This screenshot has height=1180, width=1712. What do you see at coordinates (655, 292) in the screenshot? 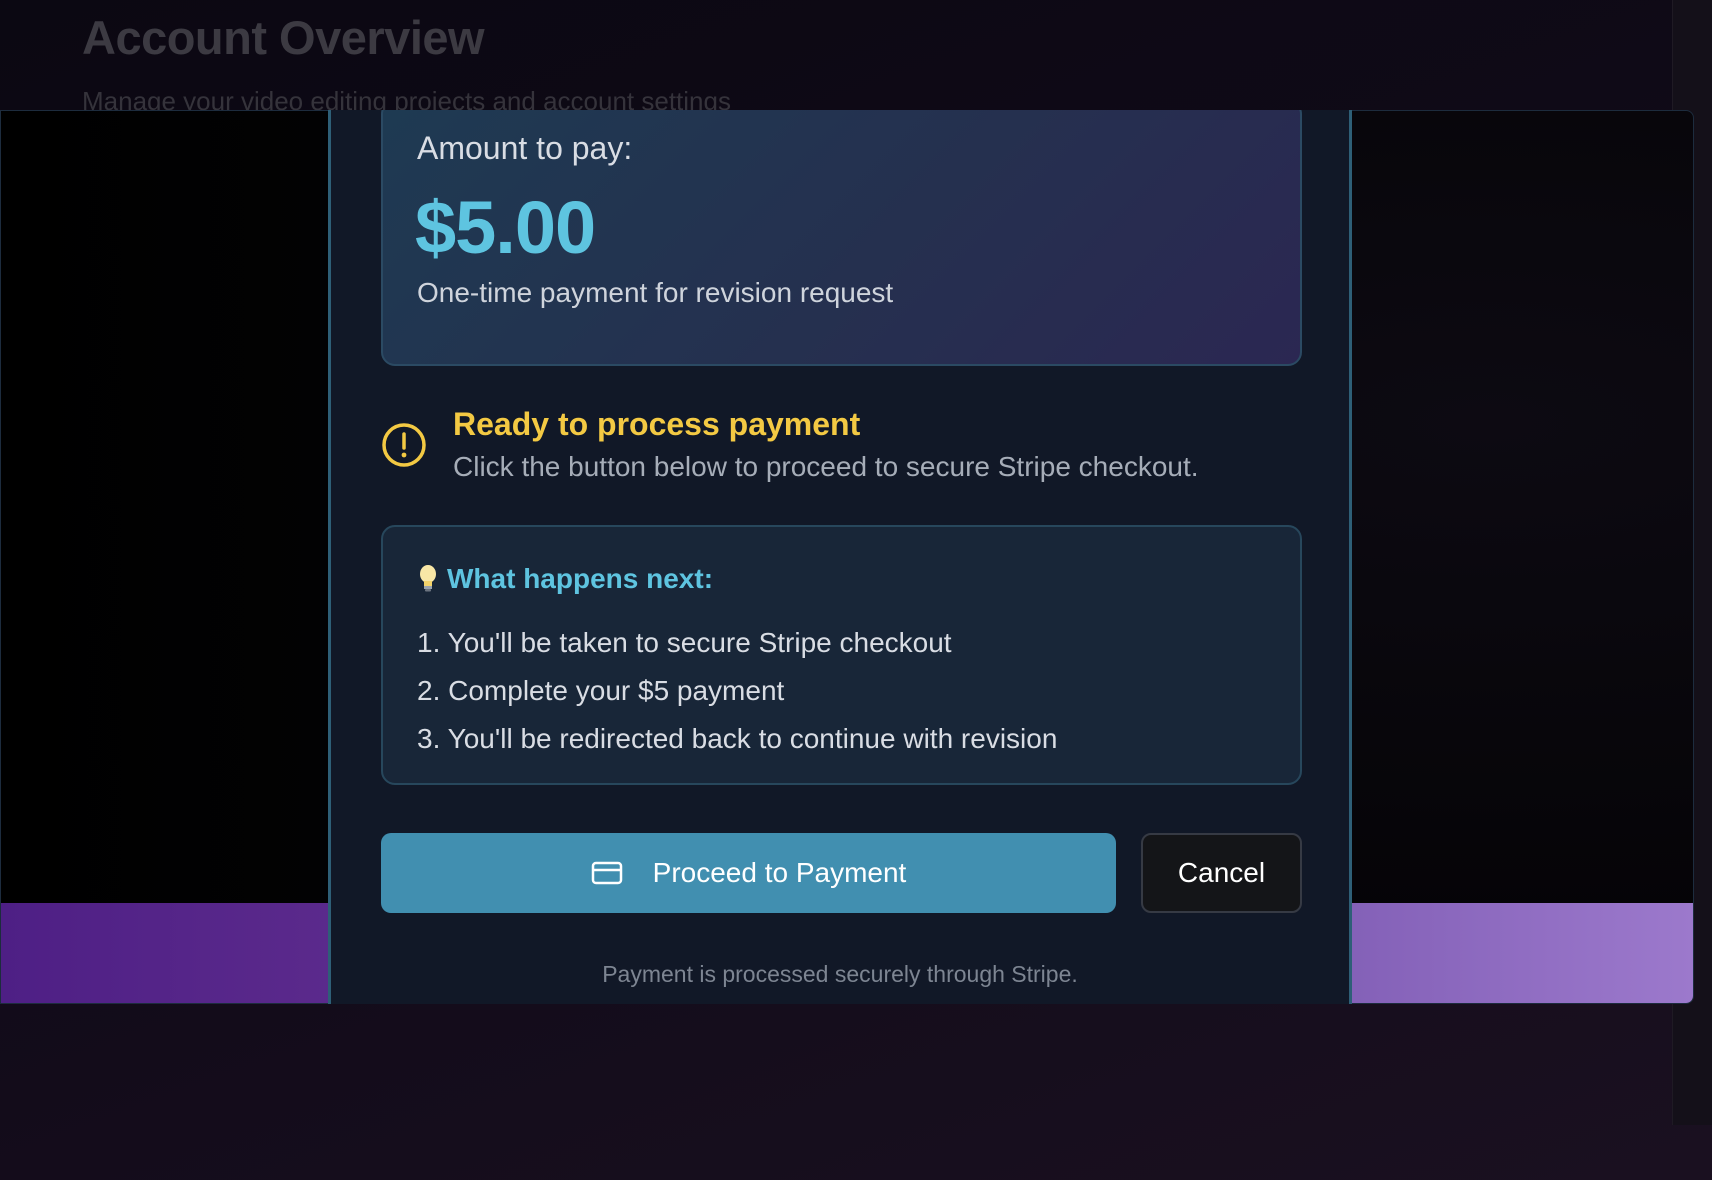
I see `amount-description: One-time payment for revision request` at bounding box center [655, 292].